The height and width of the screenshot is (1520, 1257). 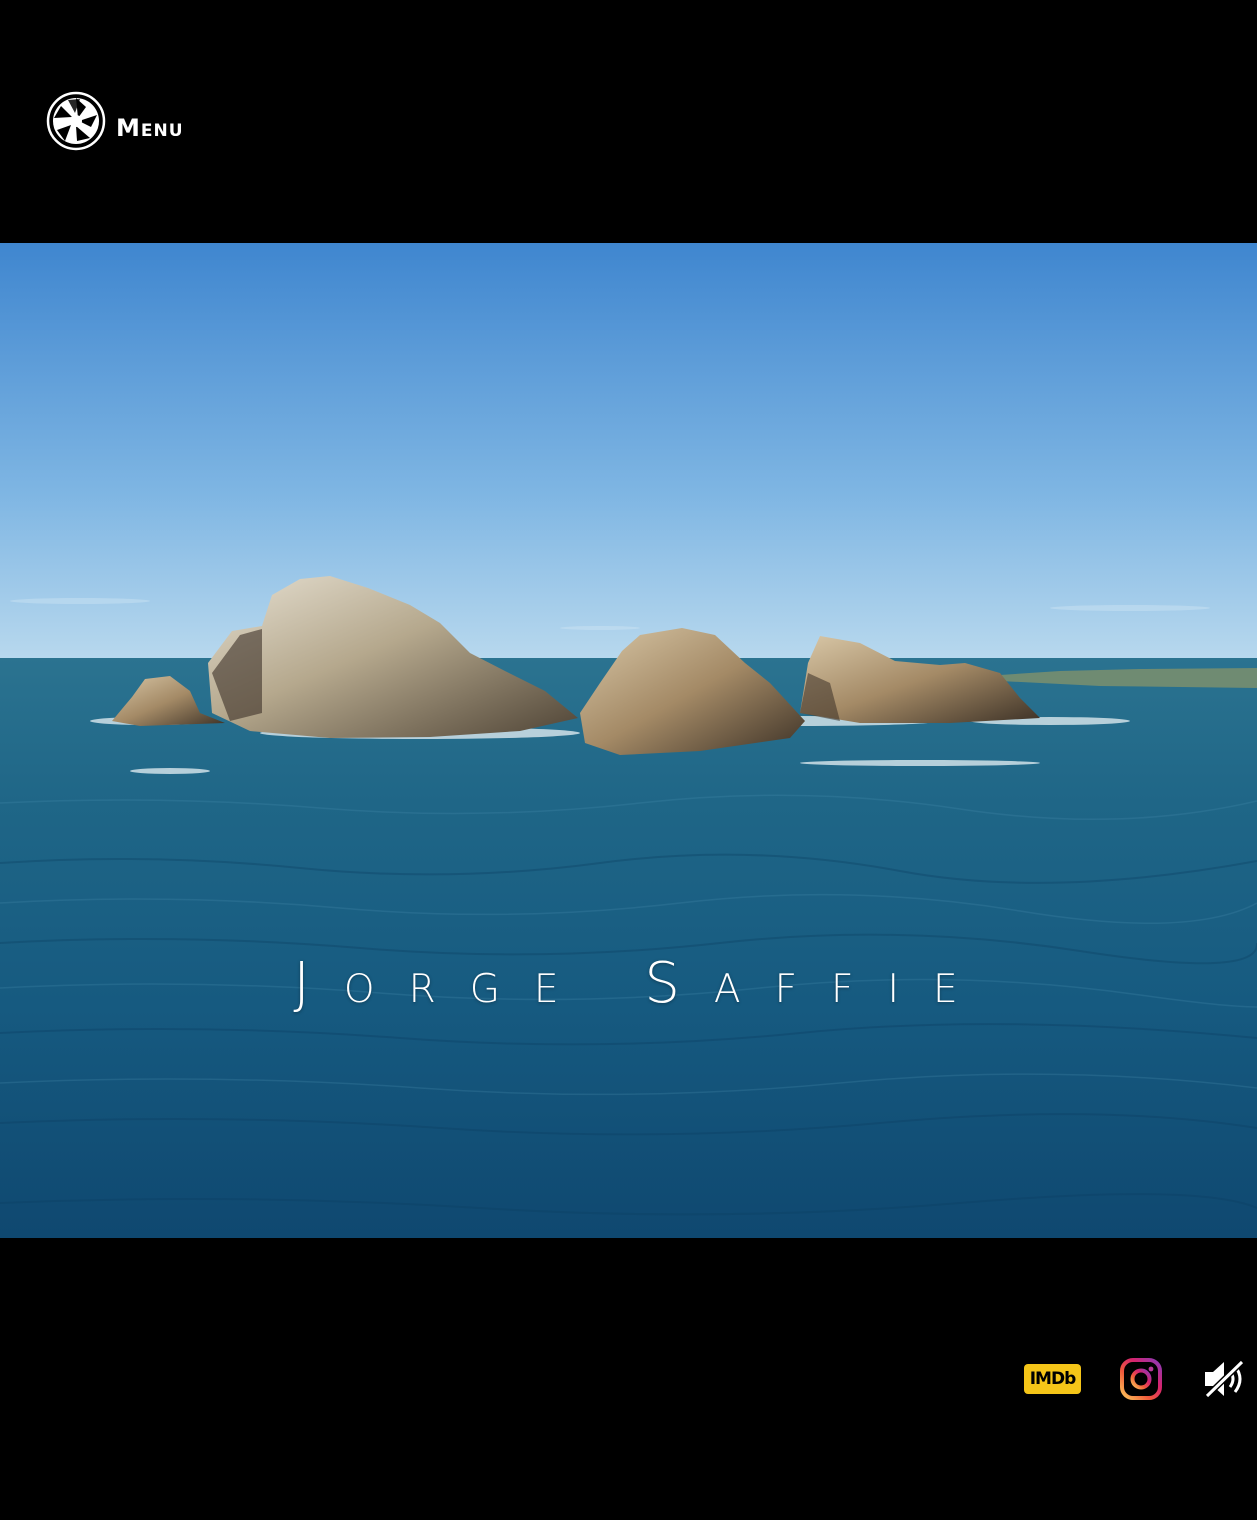 I want to click on imdb-link: IMDb, so click(x=1052, y=1379).